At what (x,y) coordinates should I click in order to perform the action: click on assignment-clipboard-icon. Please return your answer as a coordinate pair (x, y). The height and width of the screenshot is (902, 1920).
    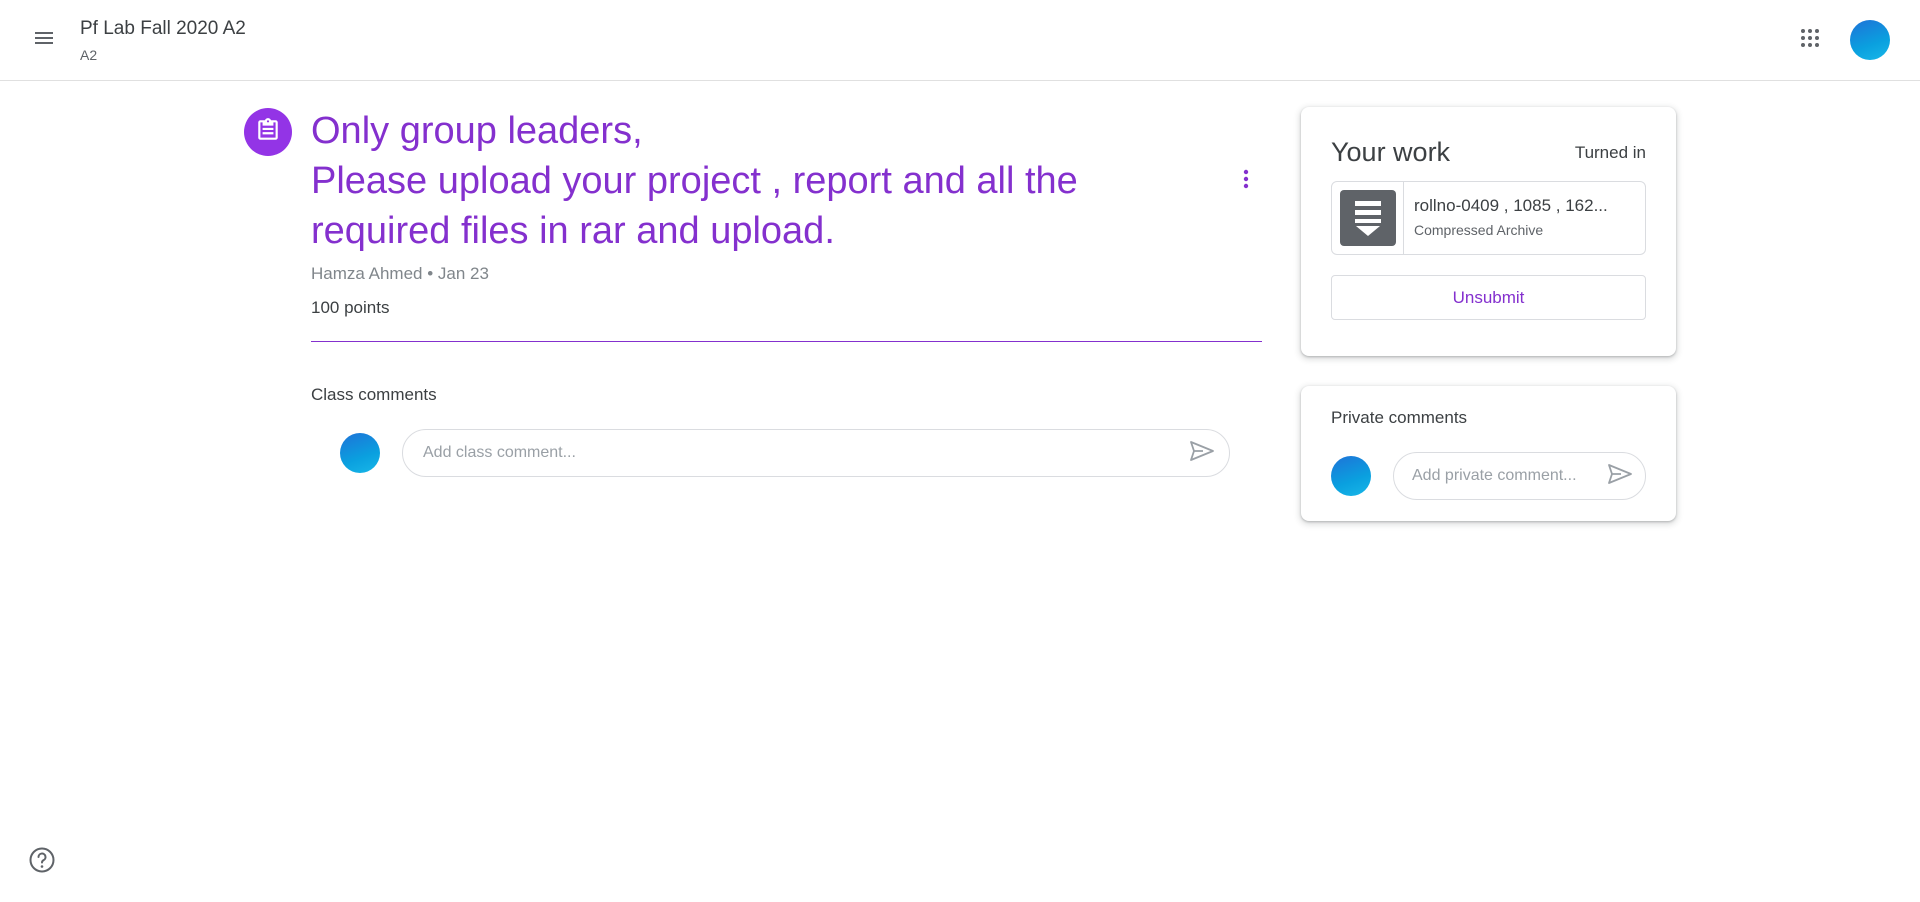
    Looking at the image, I should click on (268, 132).